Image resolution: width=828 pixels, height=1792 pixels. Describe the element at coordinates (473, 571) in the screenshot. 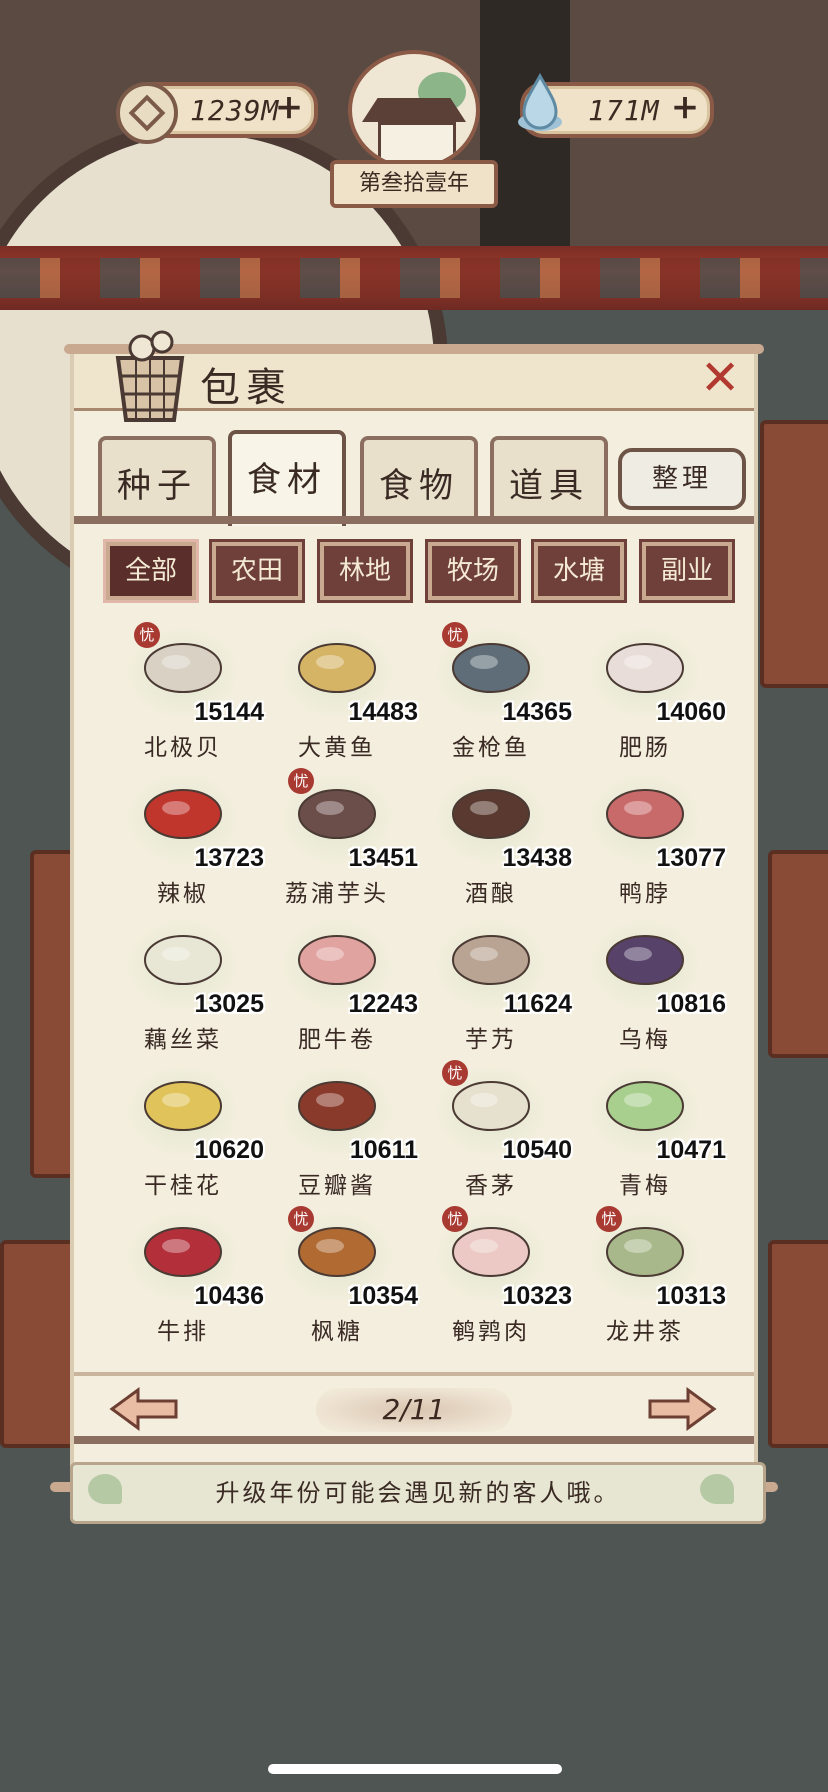

I see `filter-pasture: 牧场` at that location.